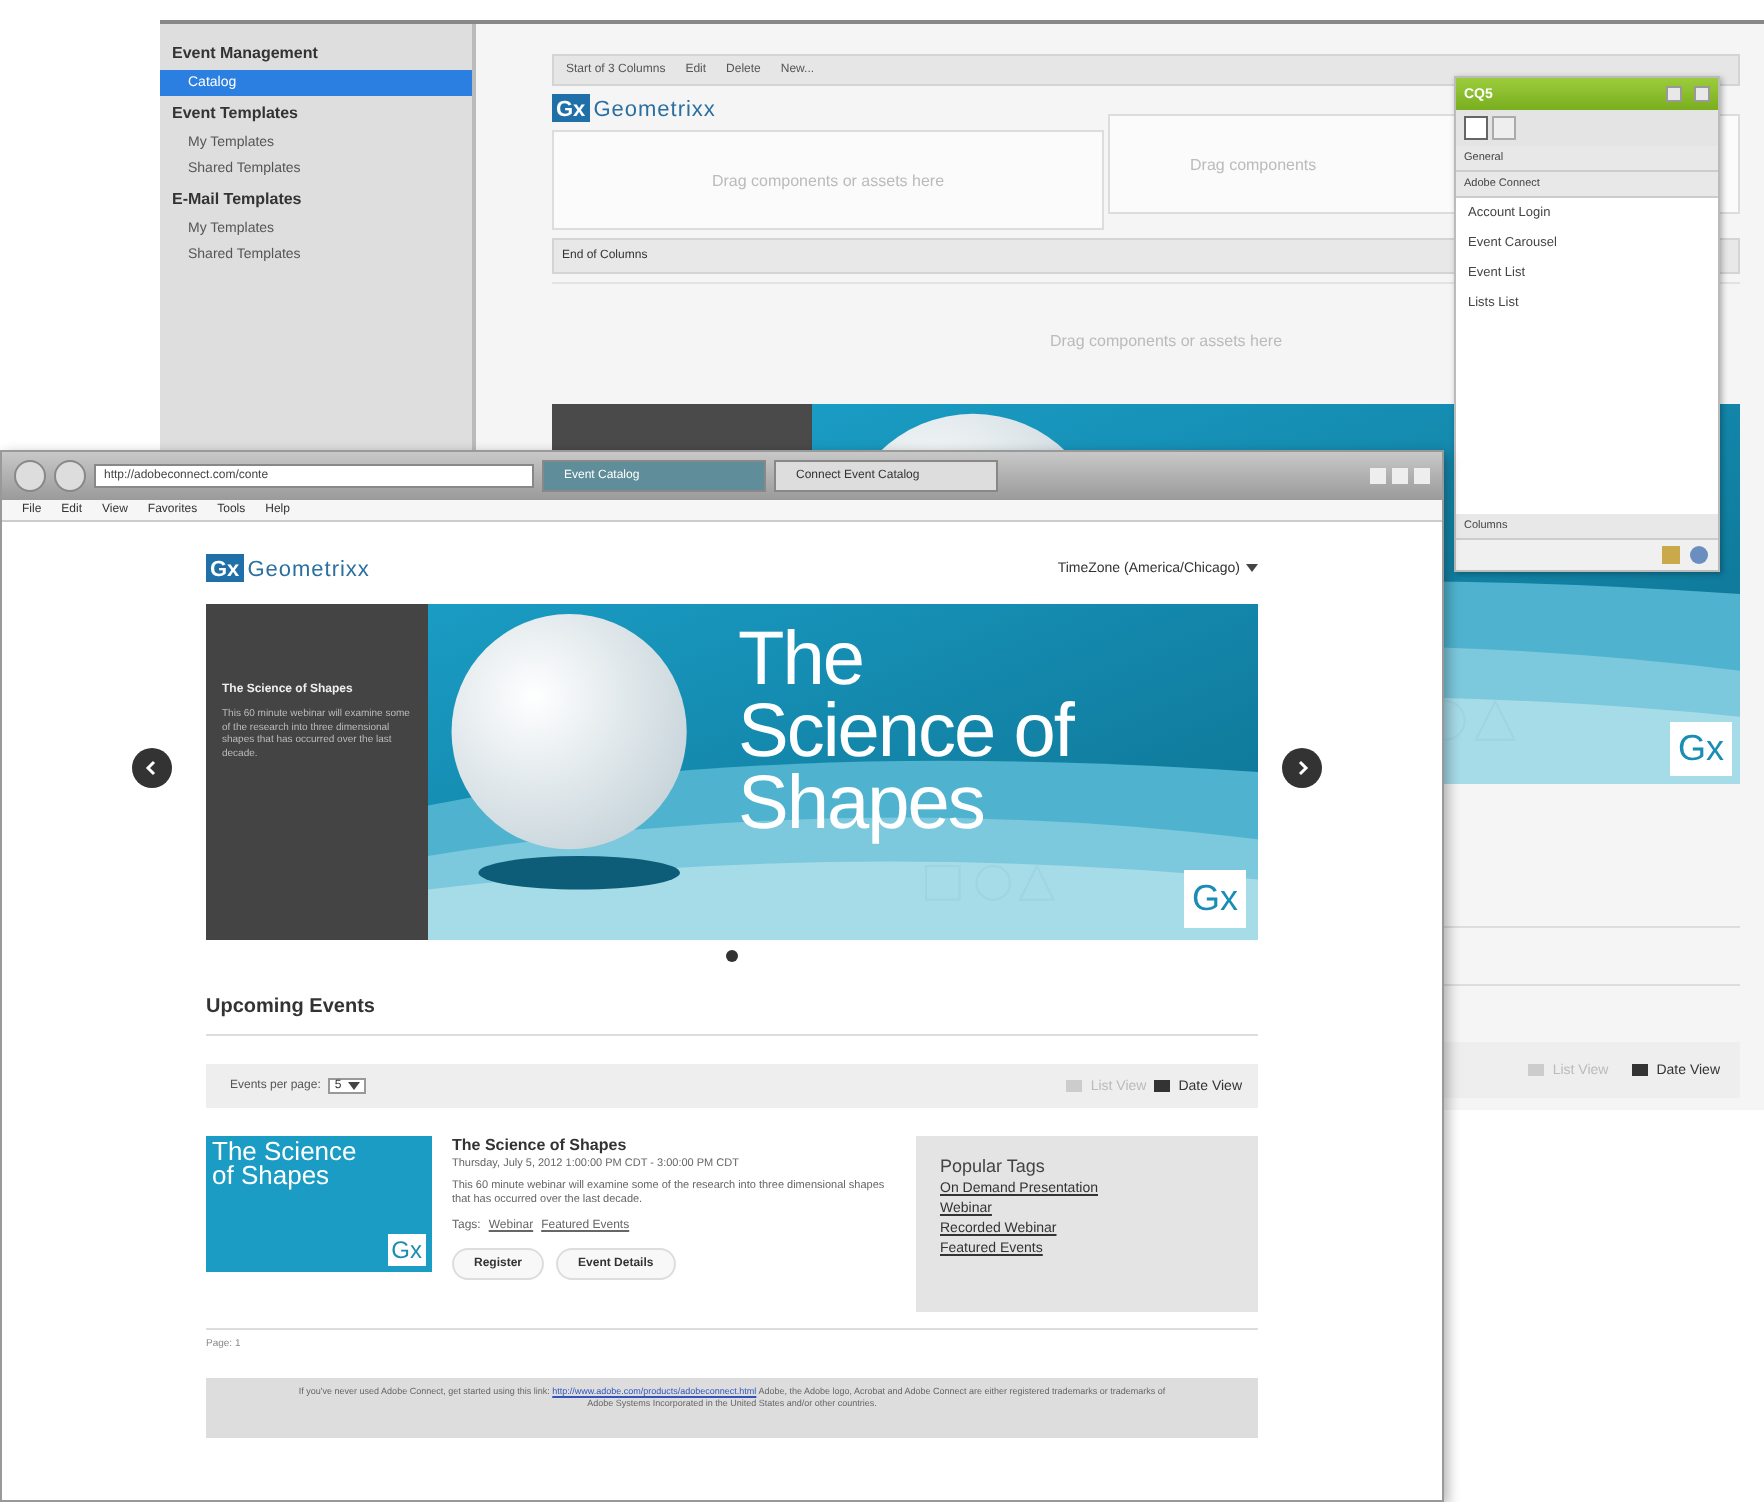 Image resolution: width=1764 pixels, height=1502 pixels. I want to click on thumbnail-logo: Gx, so click(406, 1250).